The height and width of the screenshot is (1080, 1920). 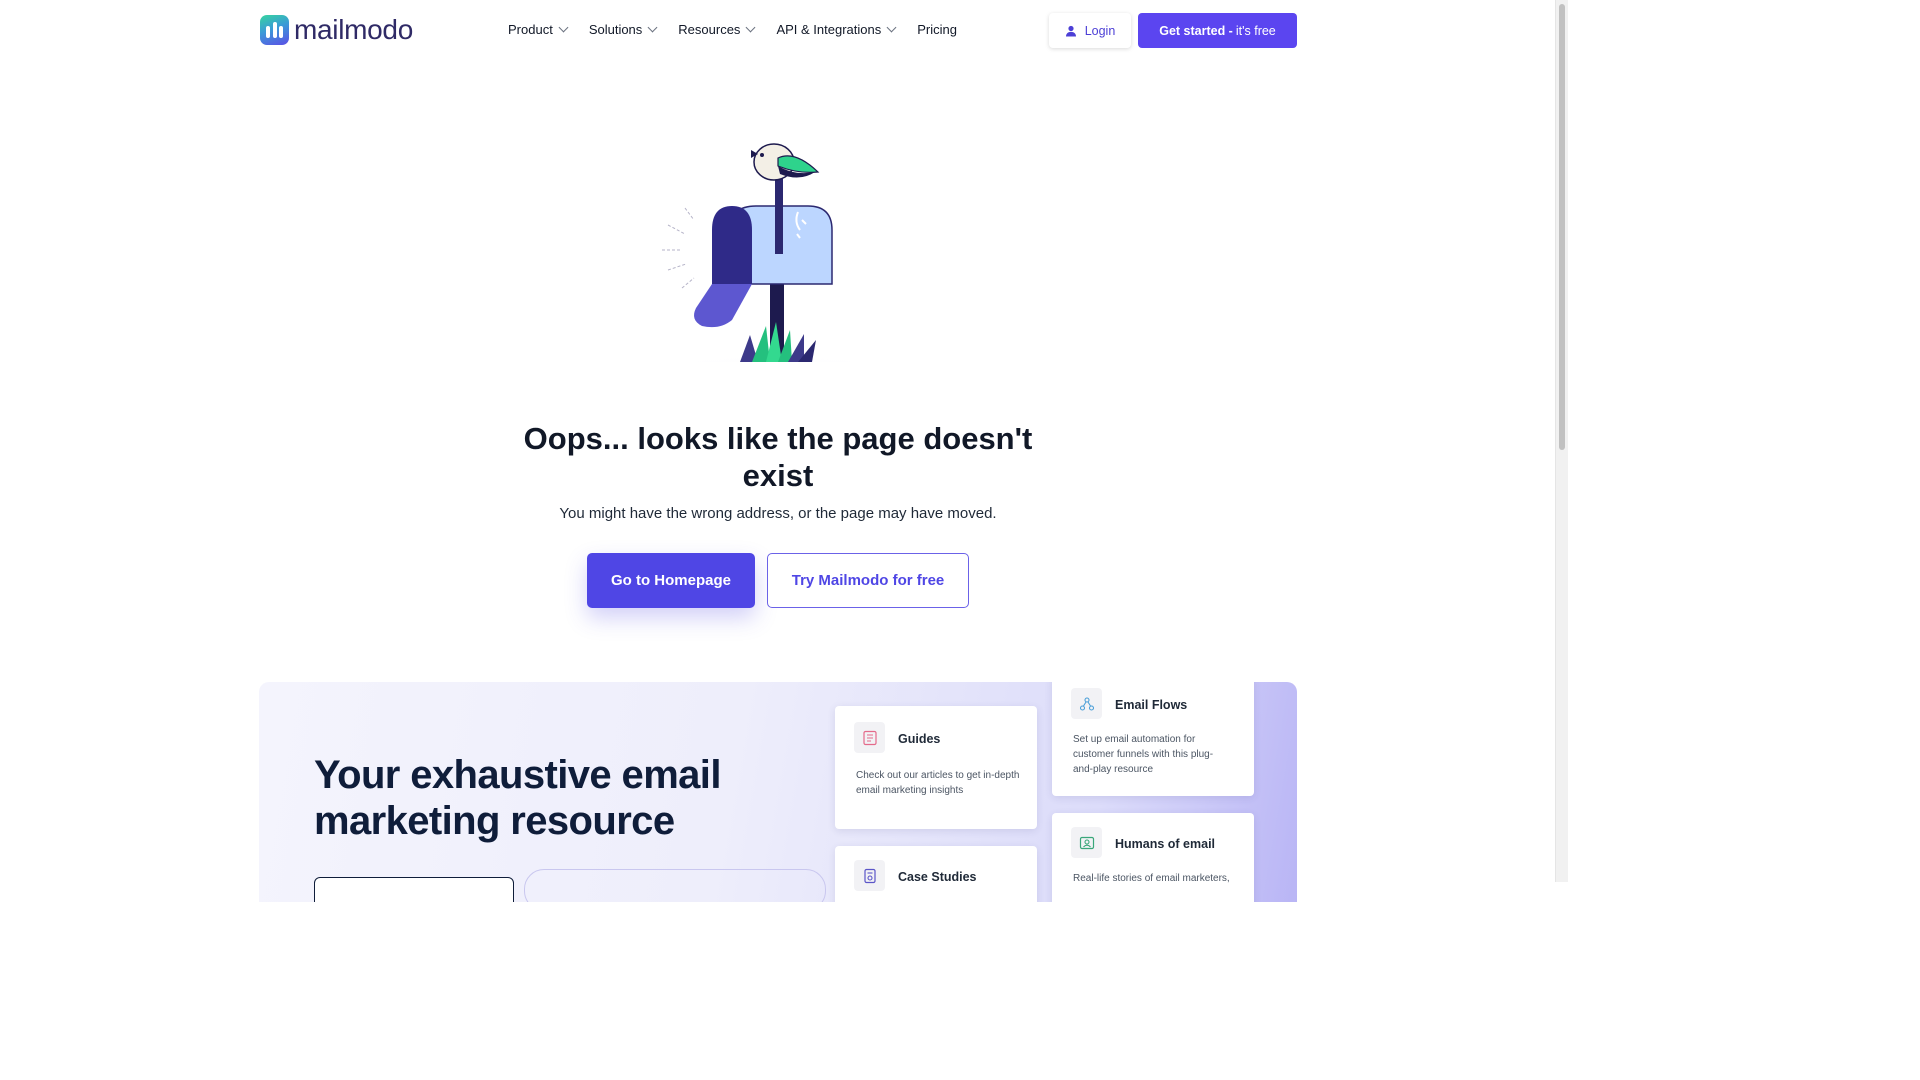 I want to click on nav-pricing-label: Pricing, so click(x=937, y=29).